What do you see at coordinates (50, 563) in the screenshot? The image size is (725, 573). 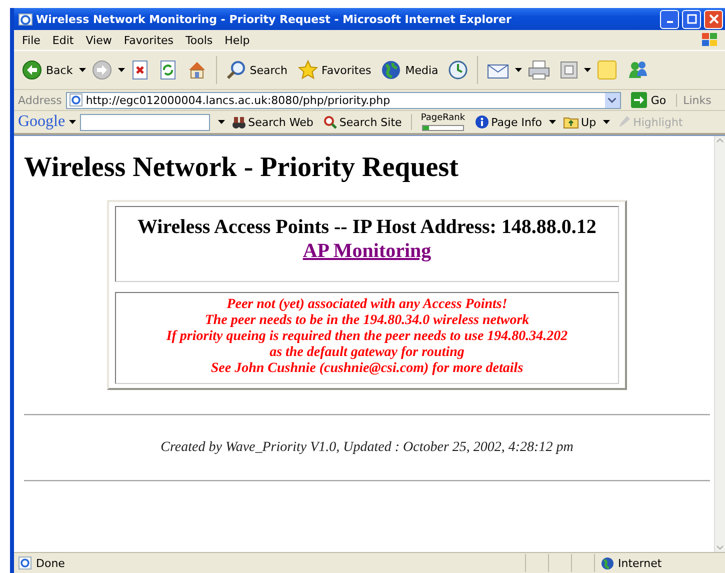 I see `status-text: Done` at bounding box center [50, 563].